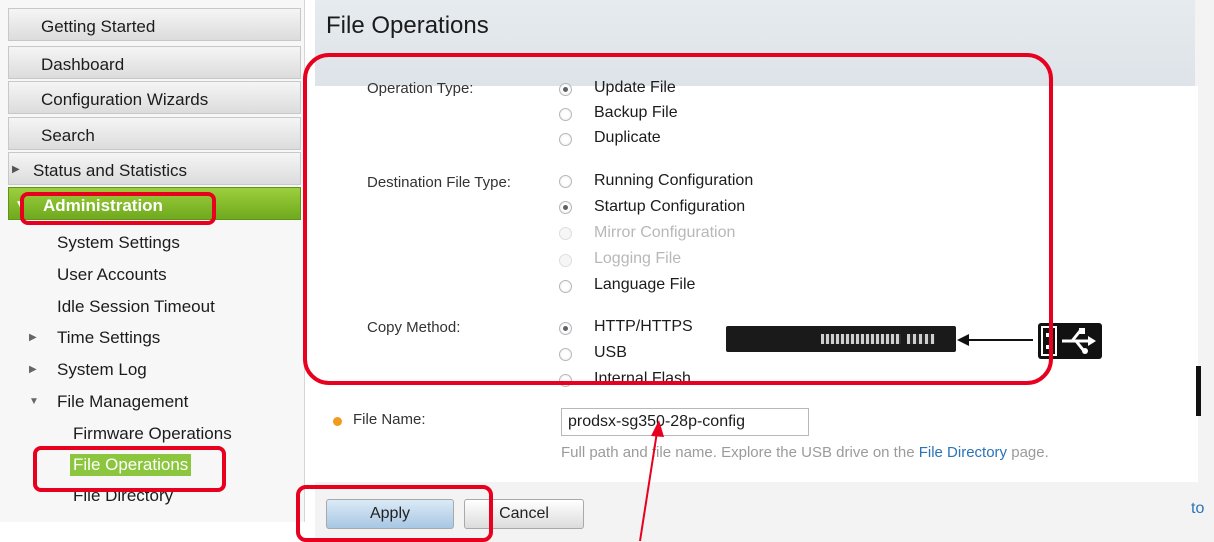 The width and height of the screenshot is (1214, 542). I want to click on annotation-arrow-icon, so click(651, 481).